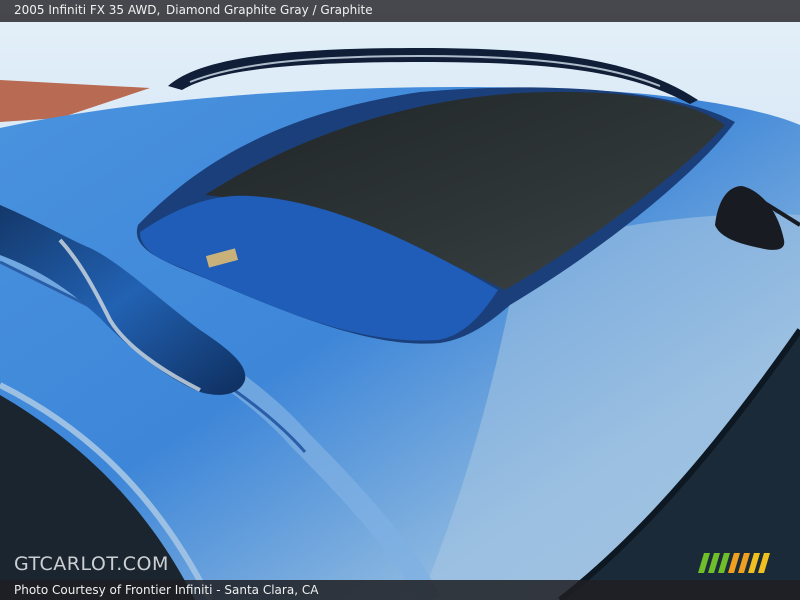  What do you see at coordinates (91, 564) in the screenshot?
I see `gtcarlot-logo: GTCARLOT.COM` at bounding box center [91, 564].